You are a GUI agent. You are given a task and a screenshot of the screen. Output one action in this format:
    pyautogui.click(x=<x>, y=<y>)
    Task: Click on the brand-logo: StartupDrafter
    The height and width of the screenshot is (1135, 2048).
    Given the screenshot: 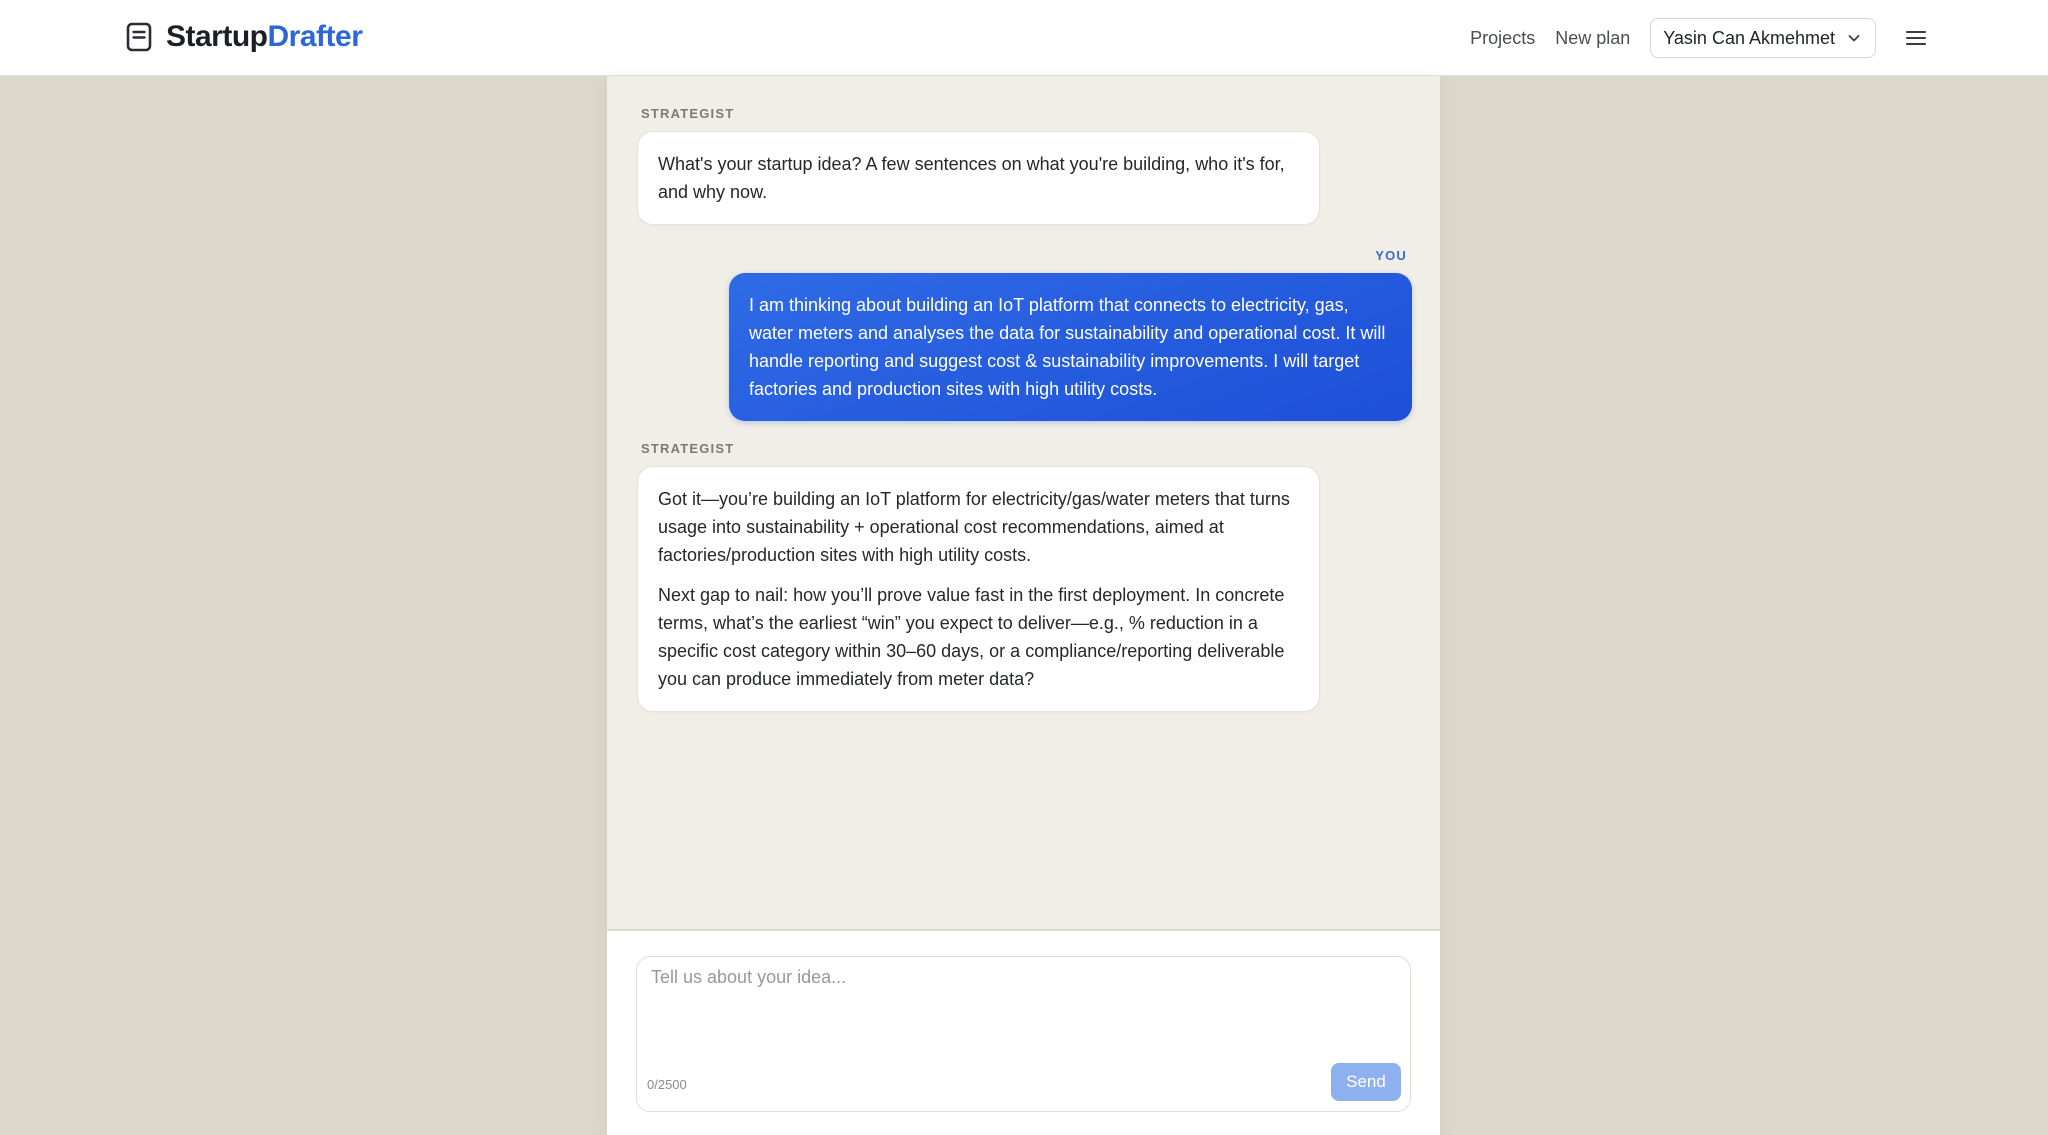 What is the action you would take?
    pyautogui.click(x=244, y=37)
    